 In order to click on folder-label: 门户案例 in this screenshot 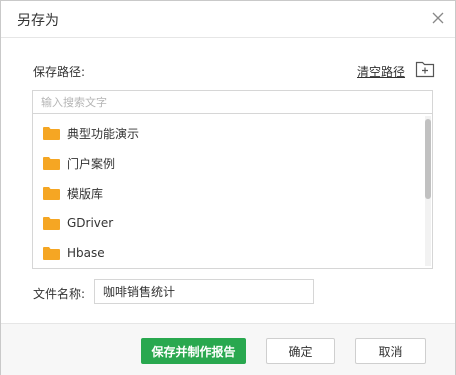, I will do `click(91, 163)`.